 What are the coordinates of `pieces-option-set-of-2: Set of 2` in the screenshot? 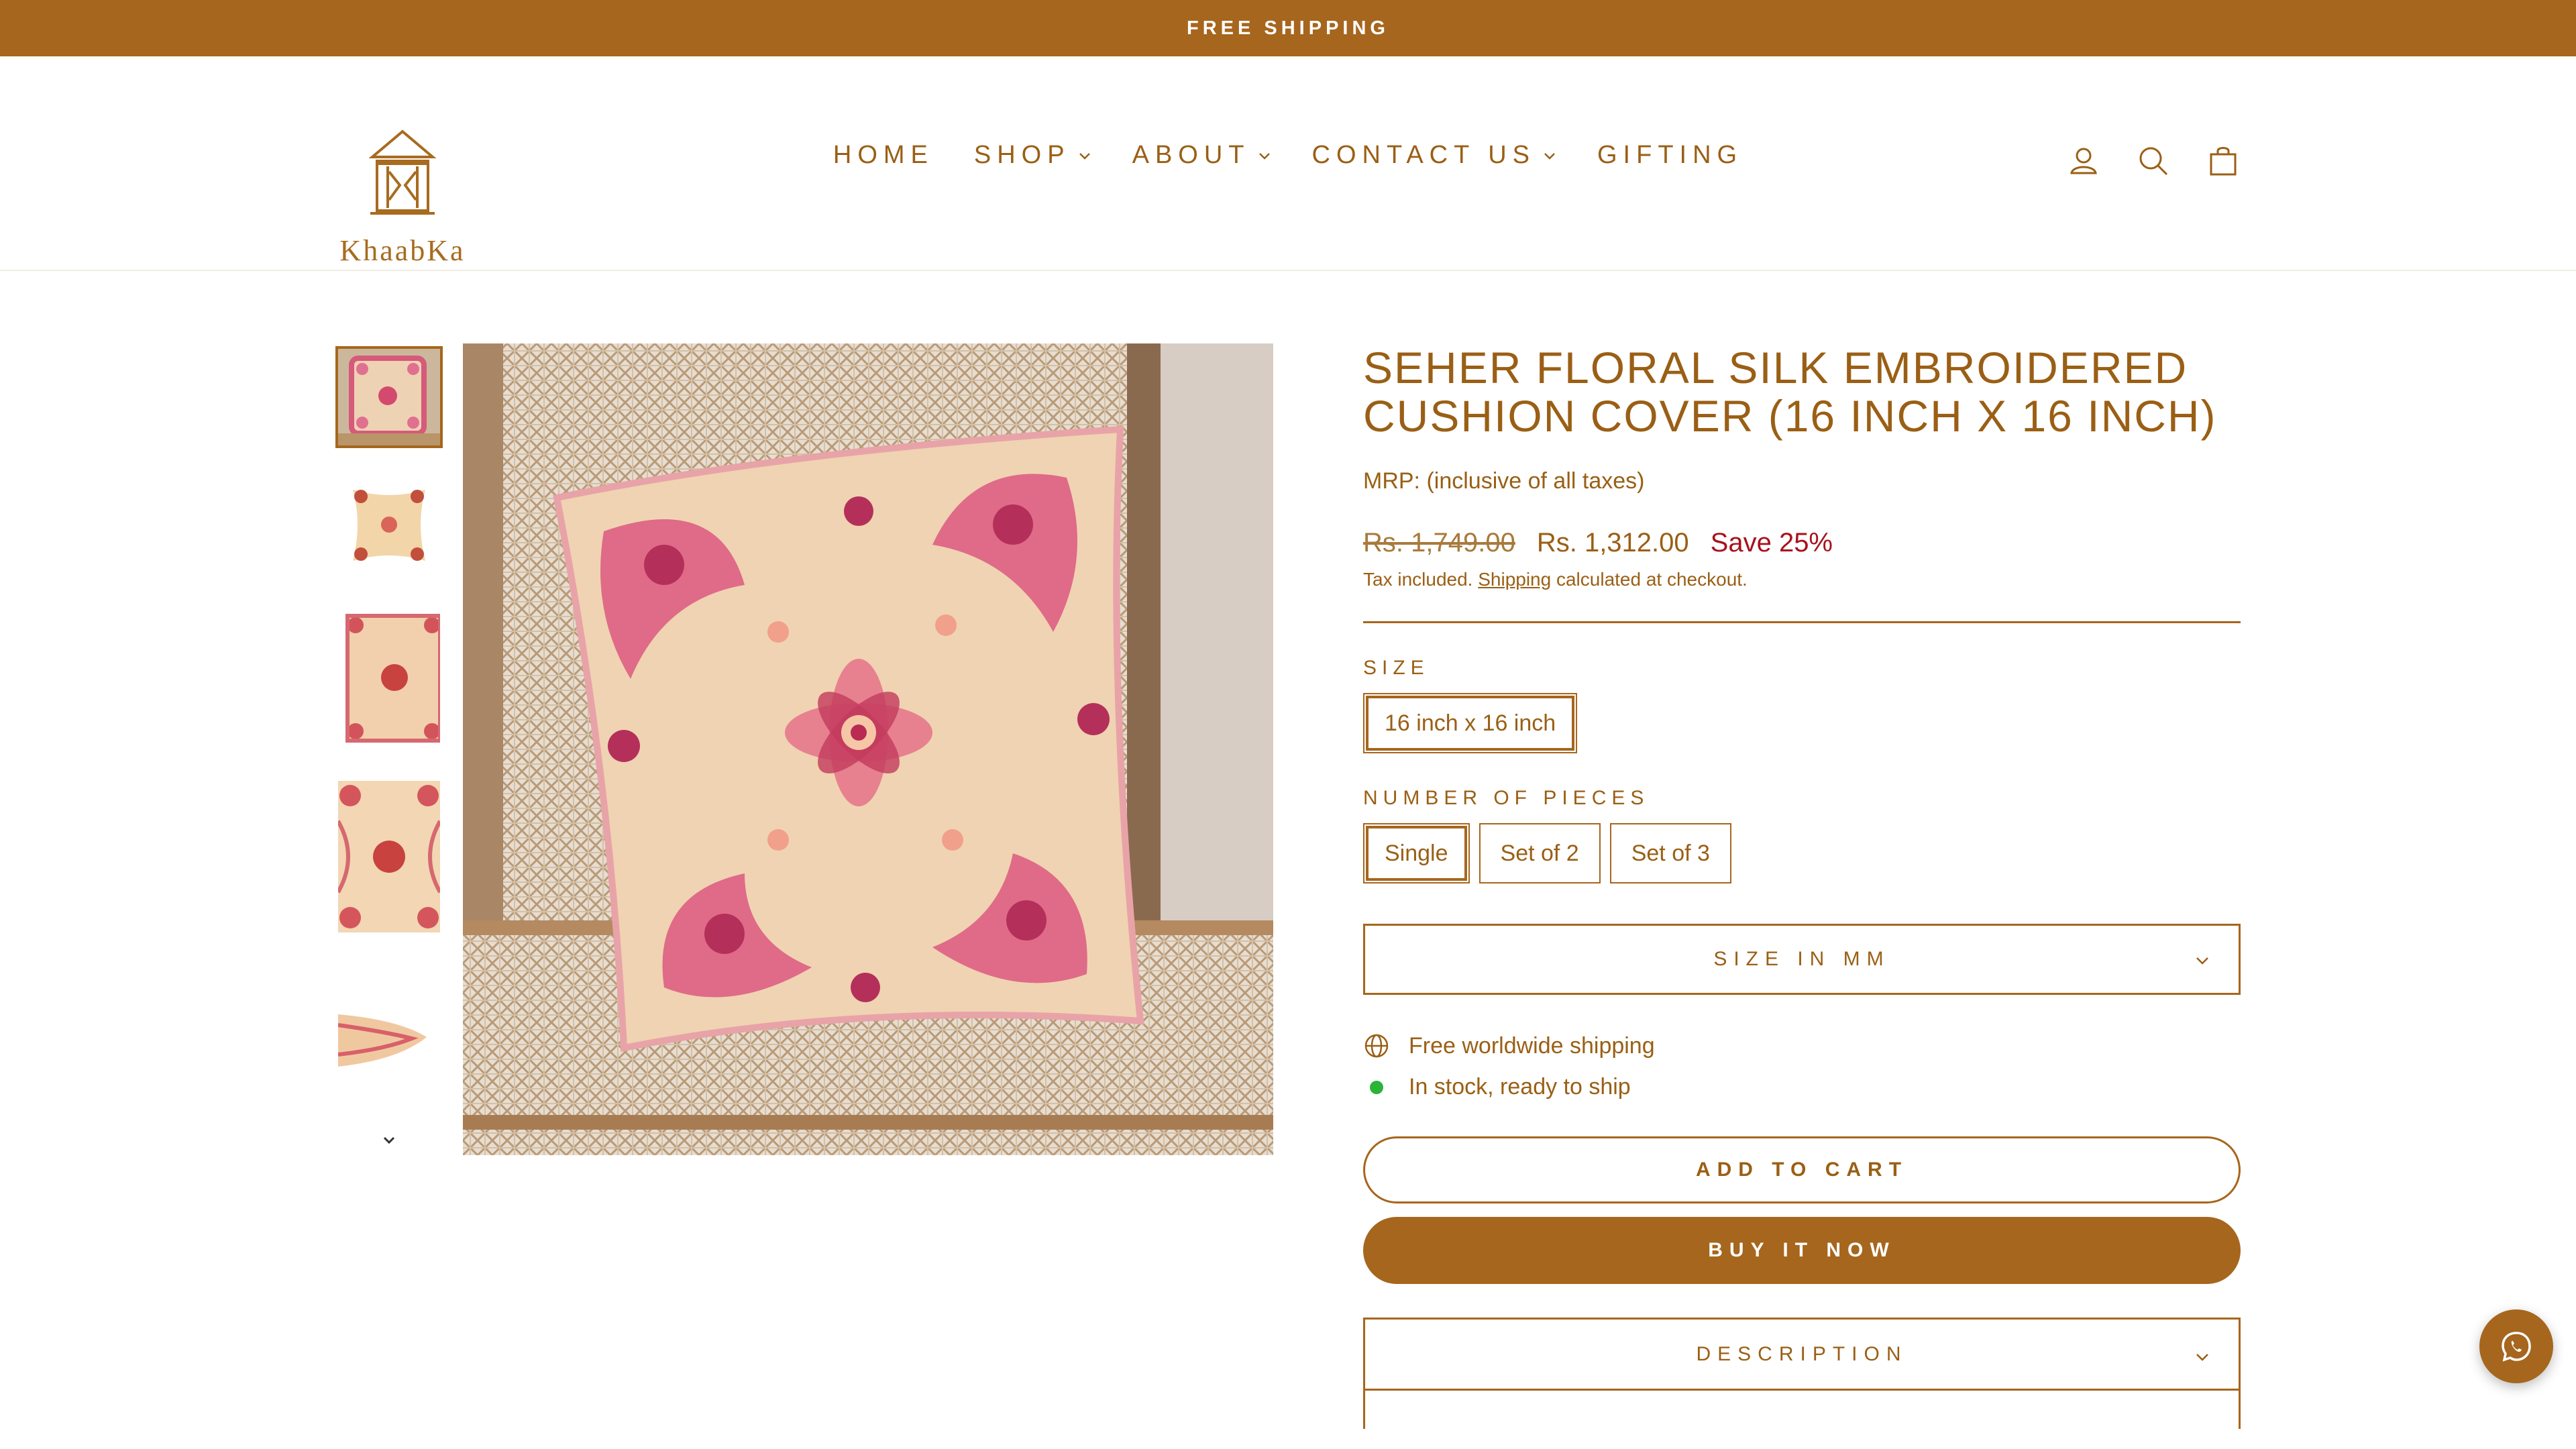 It's located at (1540, 853).